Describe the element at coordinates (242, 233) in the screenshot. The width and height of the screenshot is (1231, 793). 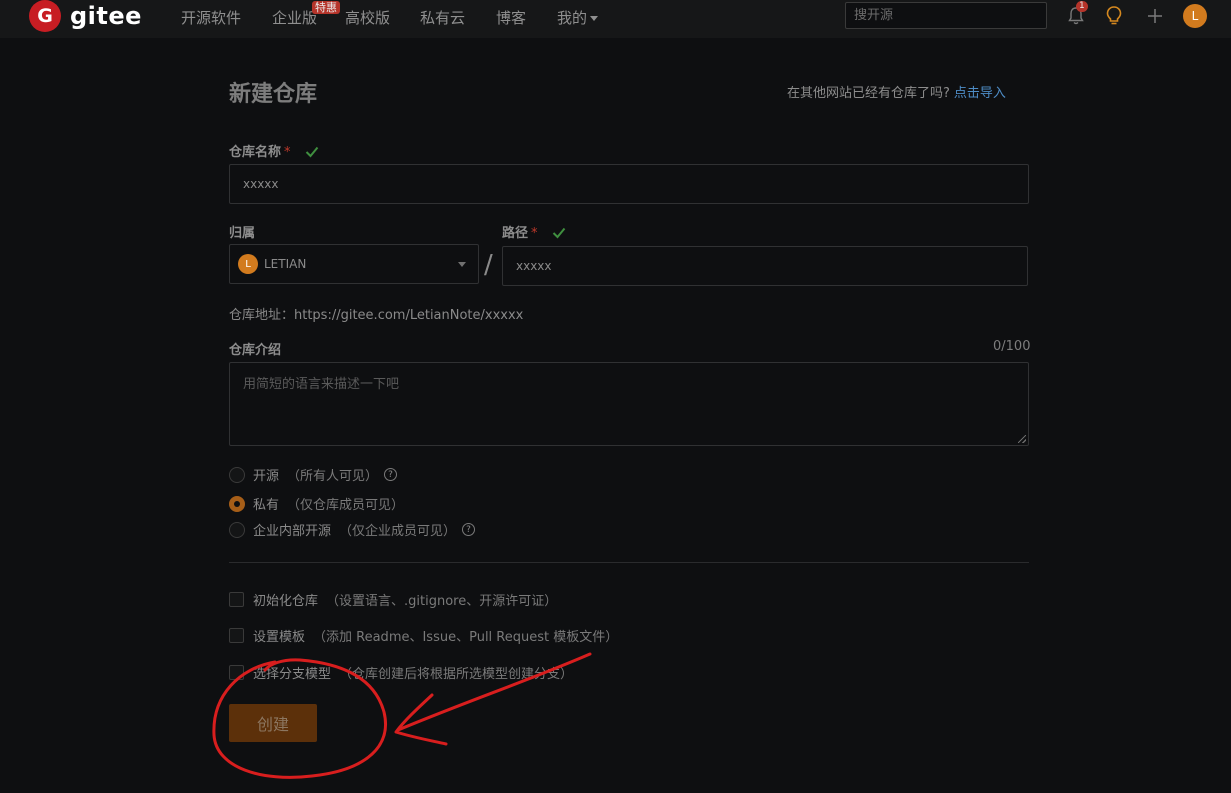
I see `owner-label: 归属` at that location.